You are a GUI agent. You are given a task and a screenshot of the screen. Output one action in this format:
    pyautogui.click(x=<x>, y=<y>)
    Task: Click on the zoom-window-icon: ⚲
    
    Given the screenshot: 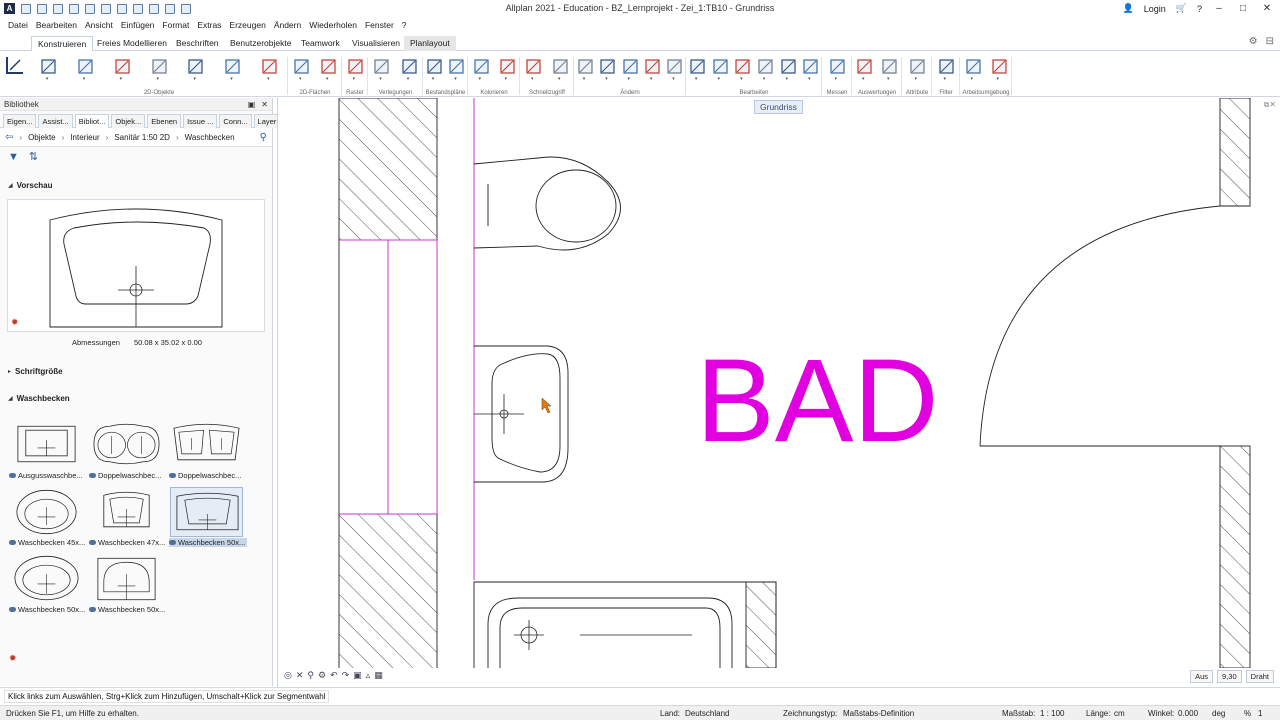 What is the action you would take?
    pyautogui.click(x=310, y=675)
    